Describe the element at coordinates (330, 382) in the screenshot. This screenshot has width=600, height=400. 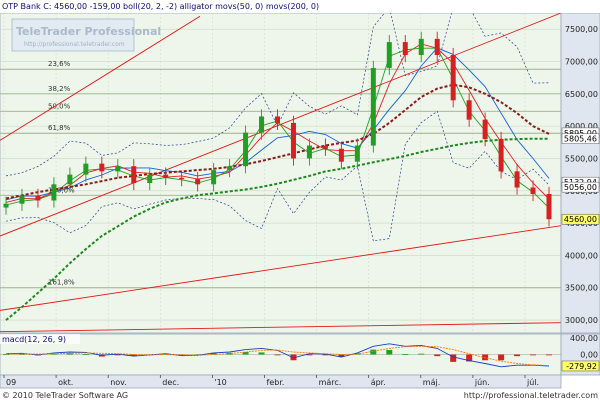
I see `time-tick-label: márc.` at that location.